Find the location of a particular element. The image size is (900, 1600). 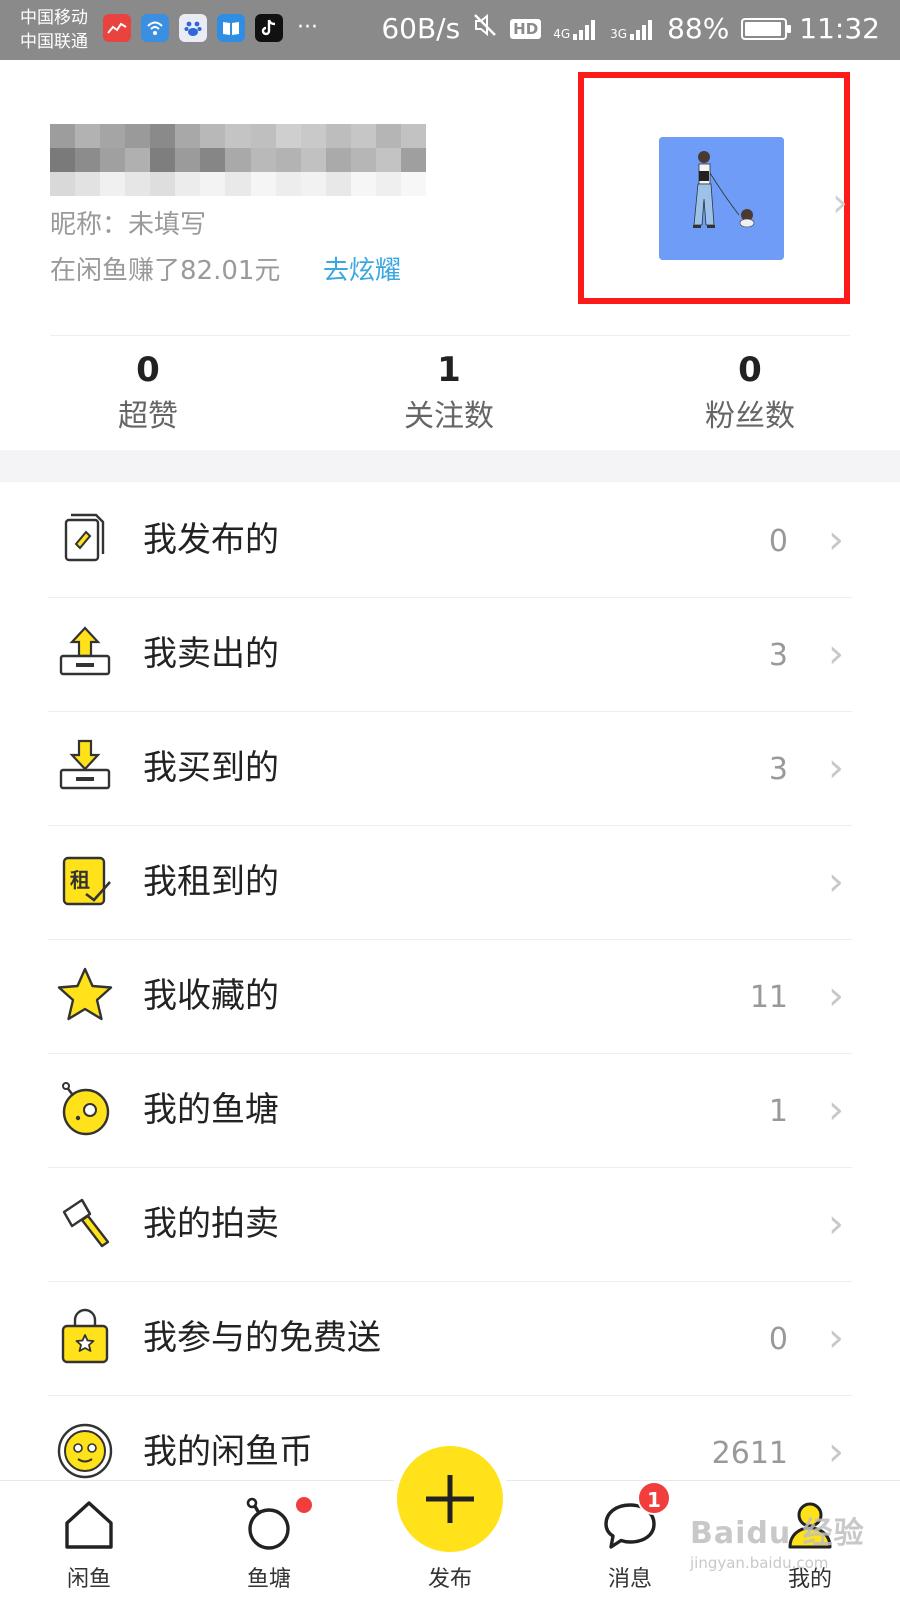

star-icon is located at coordinates (85, 995).